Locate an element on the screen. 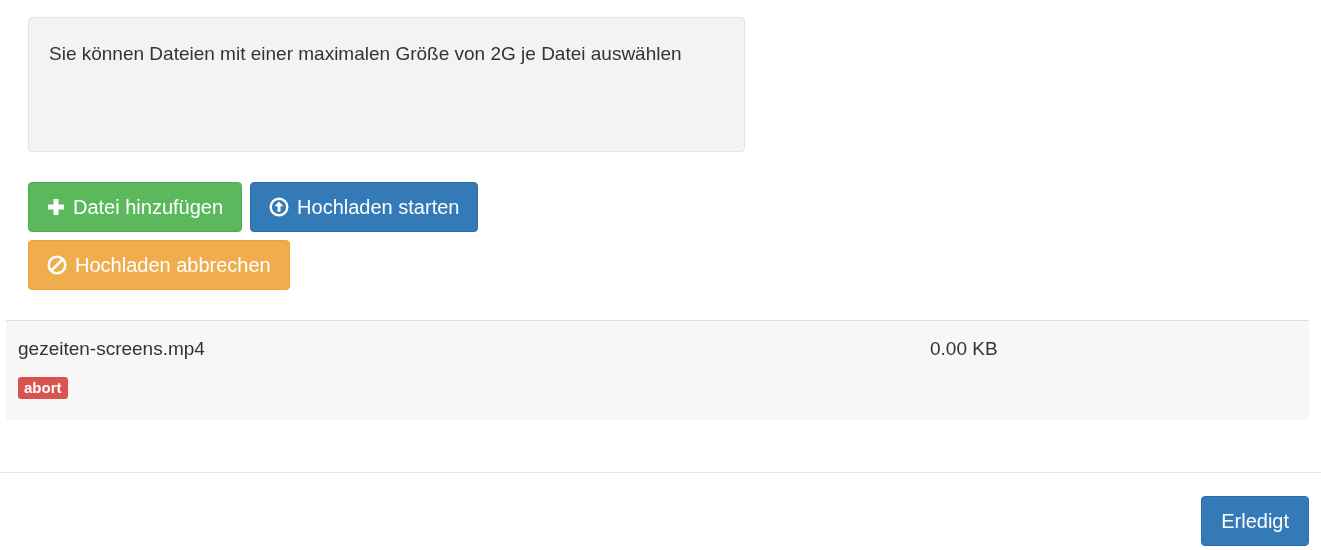 The width and height of the screenshot is (1321, 550). file-size: 0.00 KB is located at coordinates (964, 349).